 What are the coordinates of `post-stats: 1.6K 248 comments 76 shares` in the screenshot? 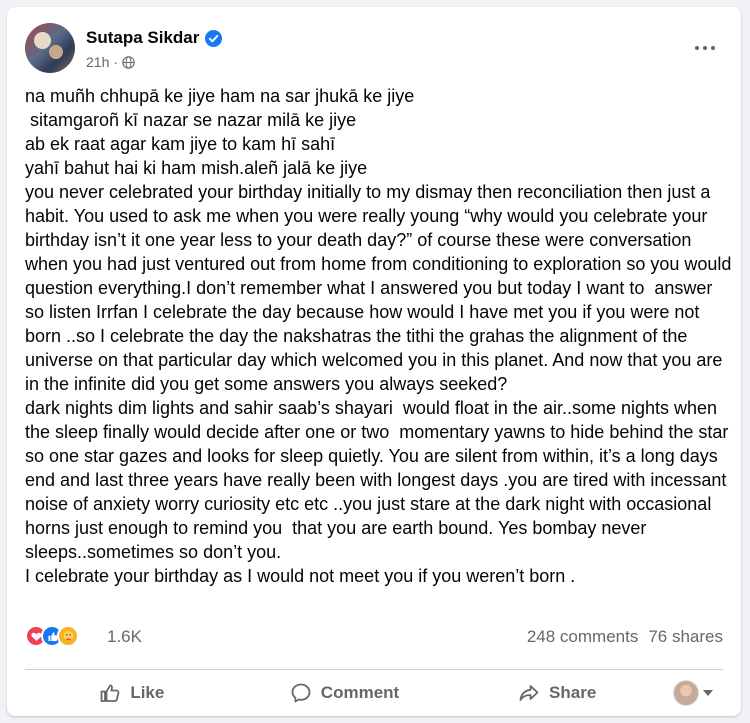 It's located at (374, 636).